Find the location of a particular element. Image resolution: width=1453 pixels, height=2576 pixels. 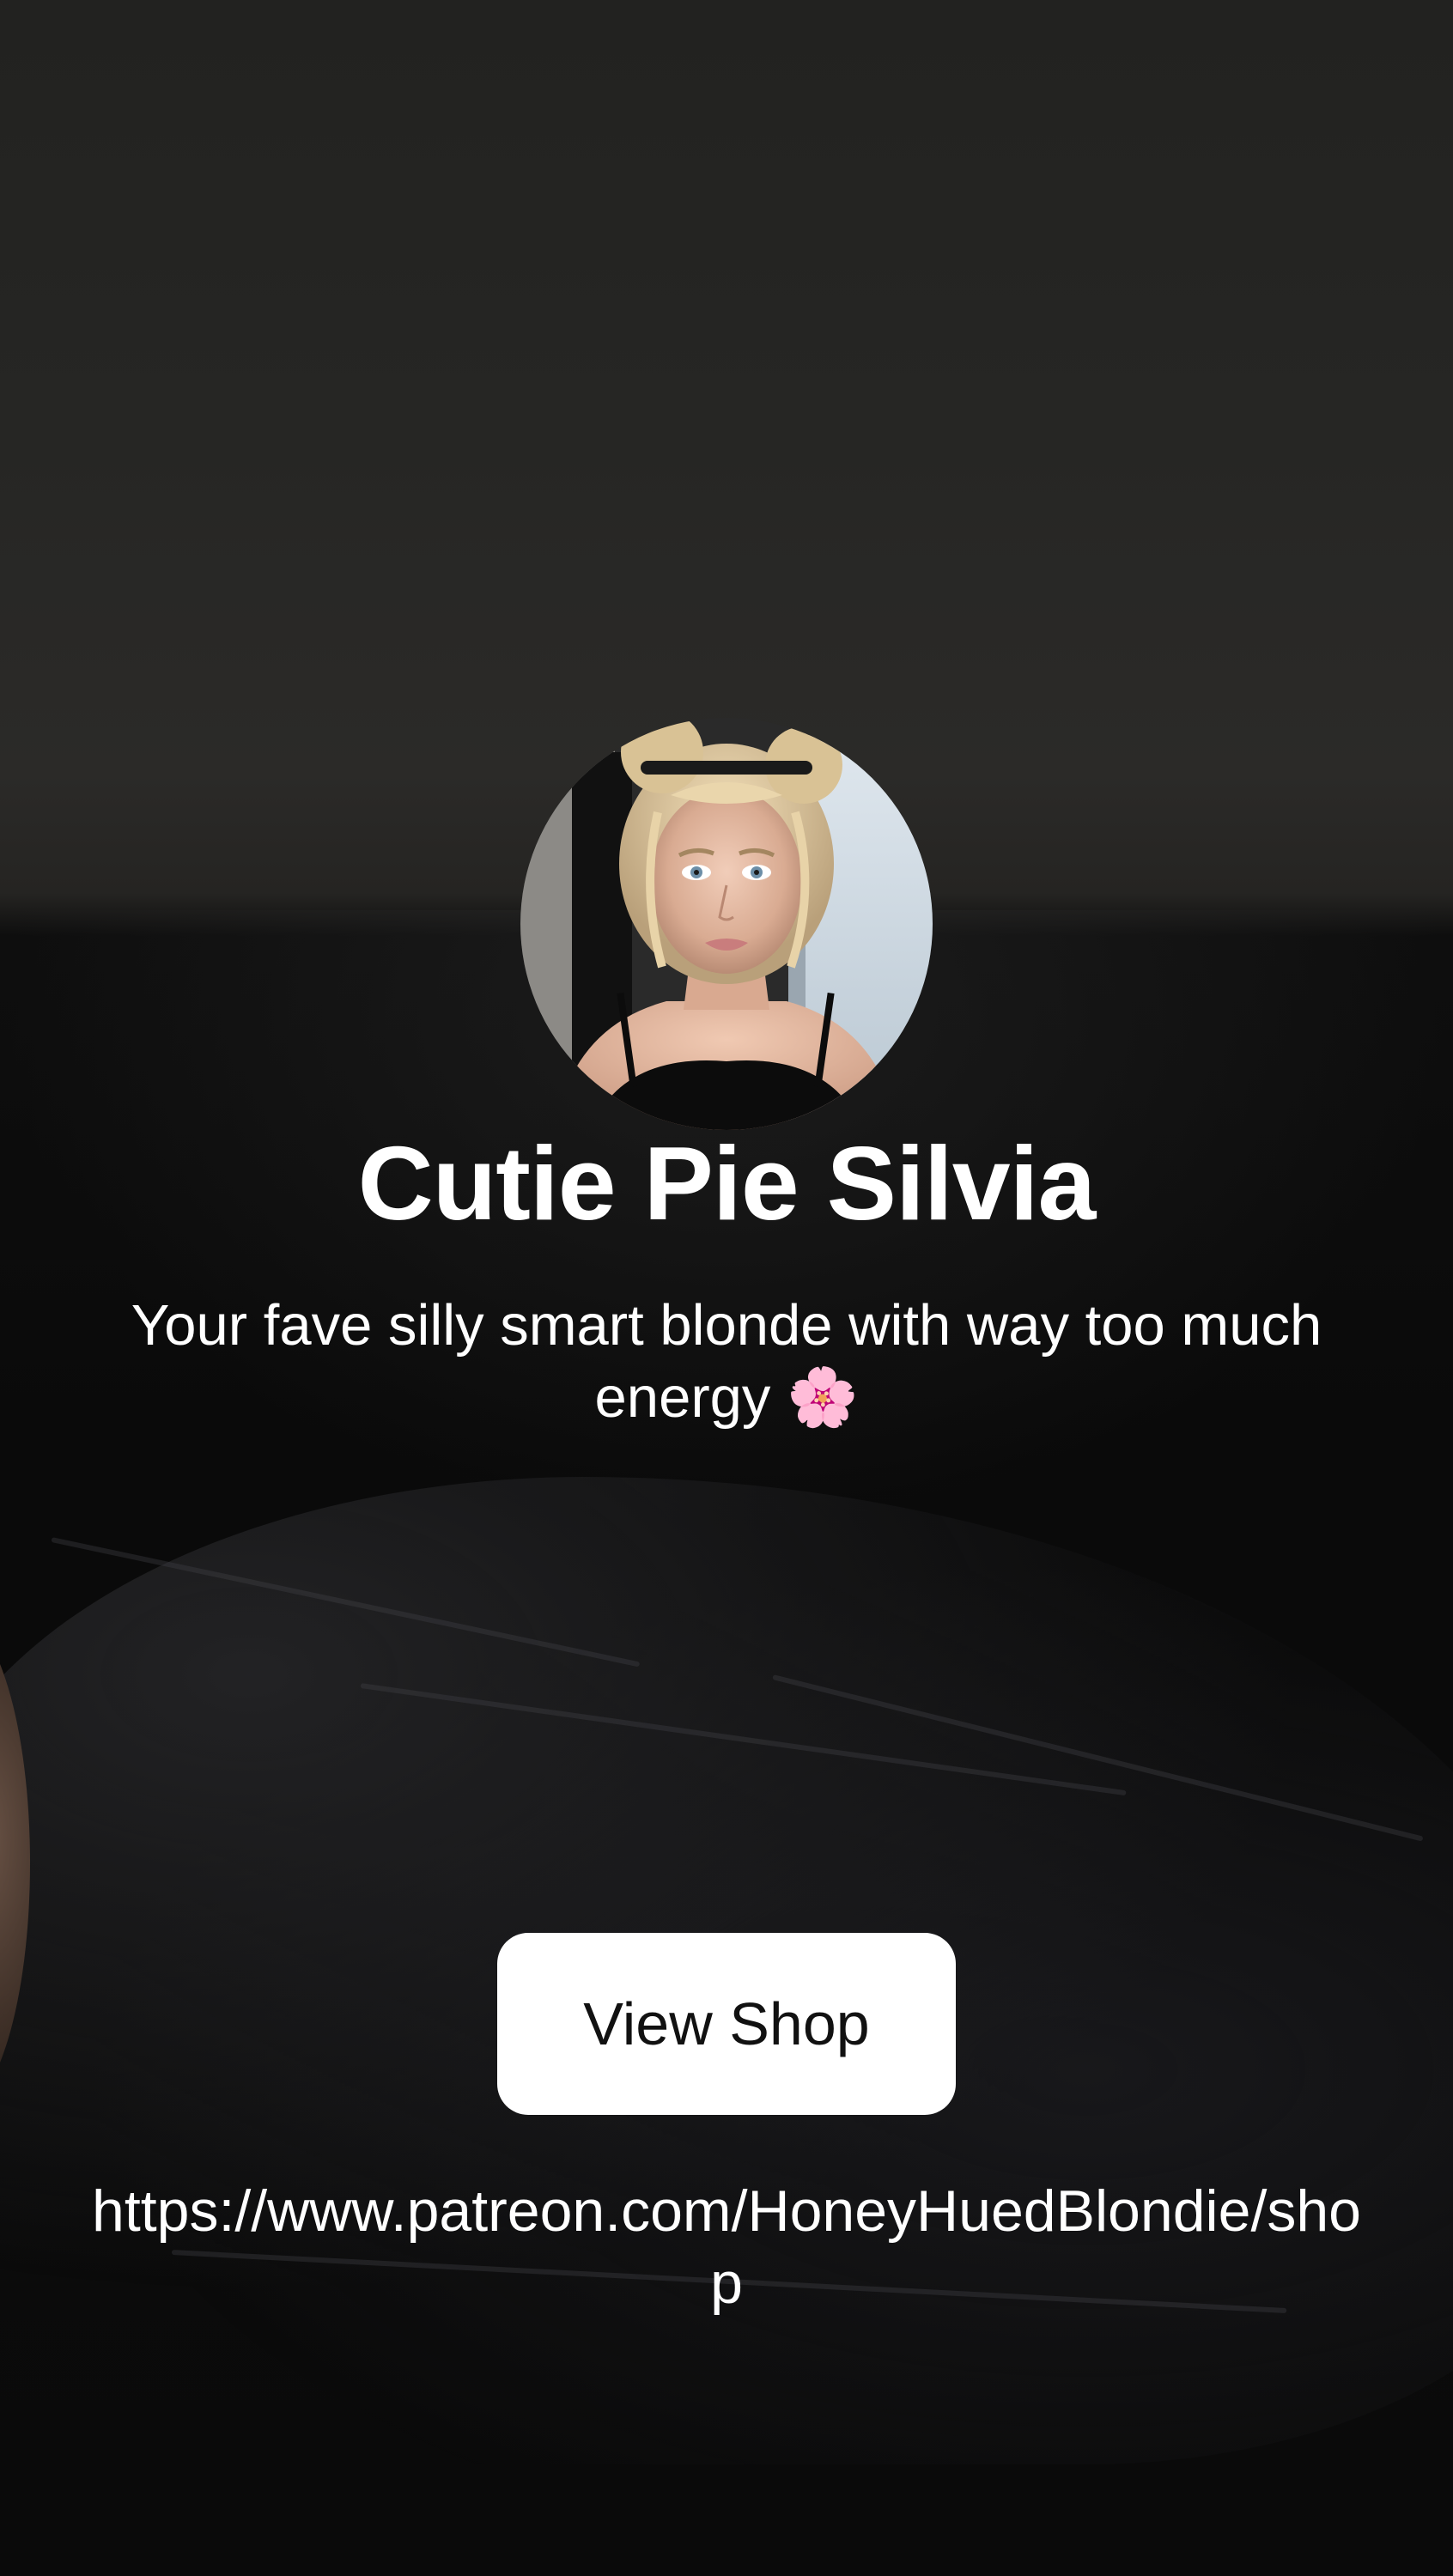

view-shop-button: View Shop is located at coordinates (727, 2024).